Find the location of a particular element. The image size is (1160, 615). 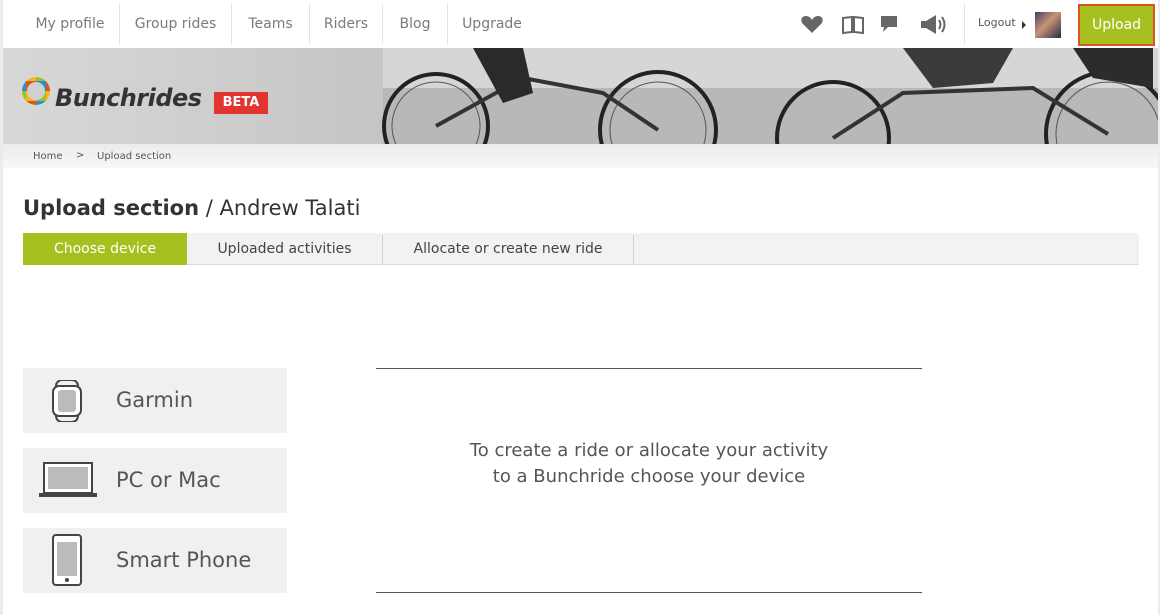

heart-icon is located at coordinates (812, 24).